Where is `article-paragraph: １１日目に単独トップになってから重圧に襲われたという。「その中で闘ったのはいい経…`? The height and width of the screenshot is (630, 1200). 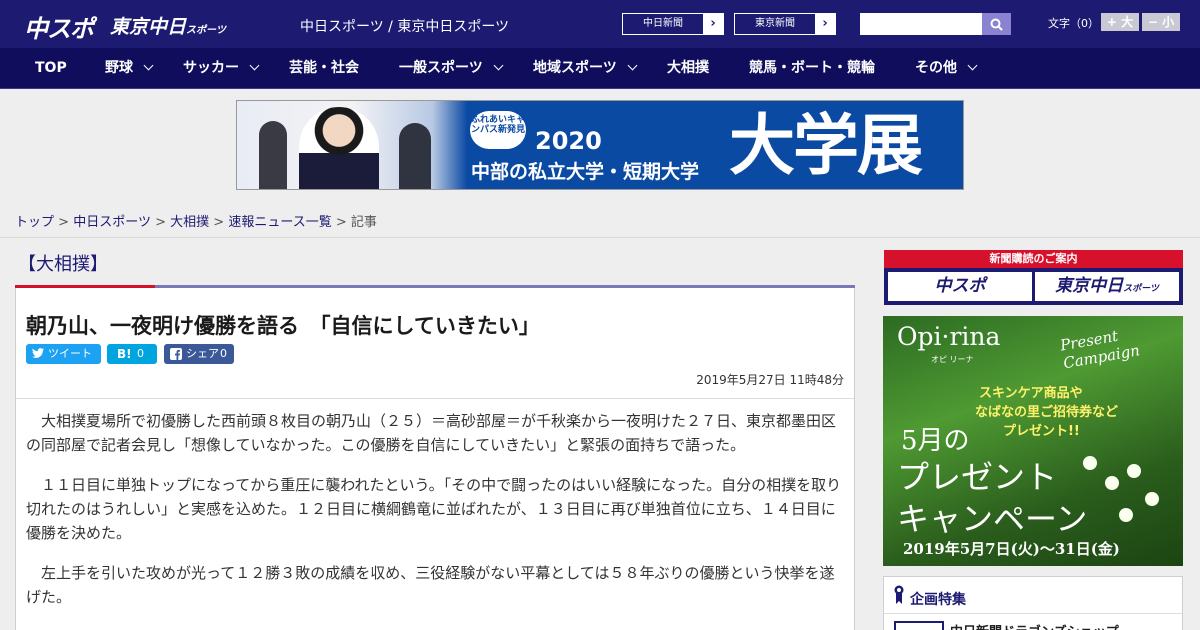
article-paragraph: １１日目に単独トップになってから重圧に襲われたという。「その中で闘ったのはいい経… is located at coordinates (434, 509).